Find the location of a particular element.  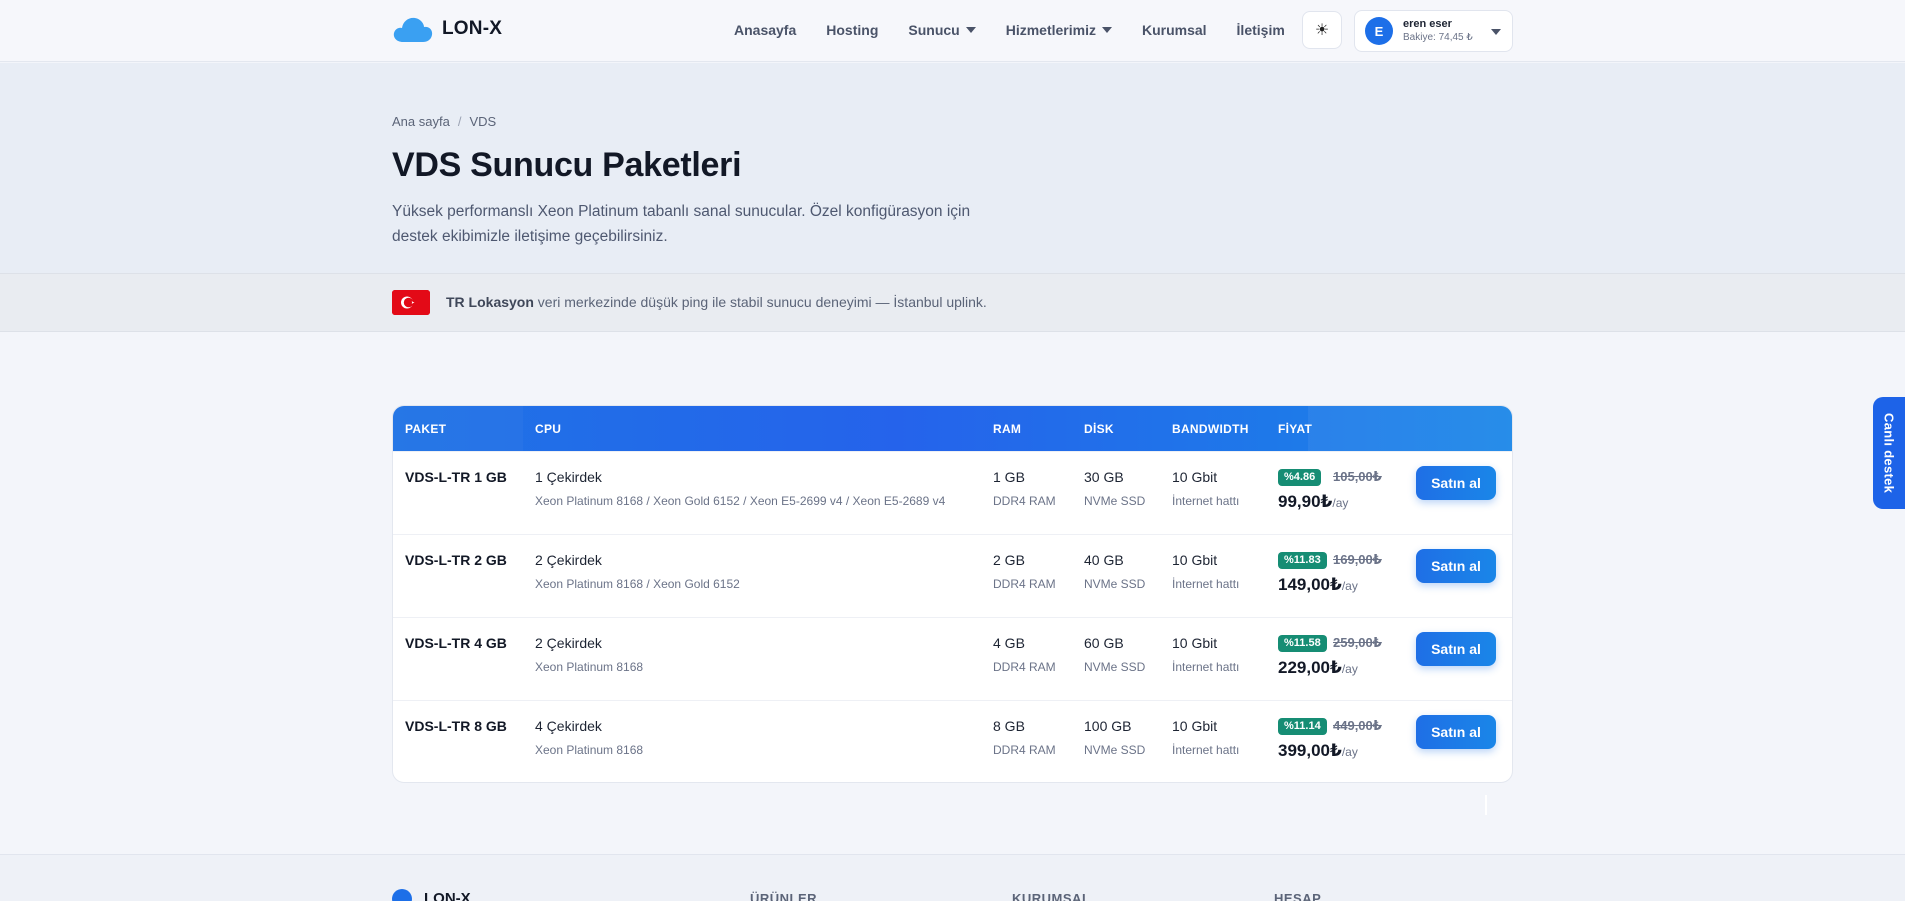

footer-brand: LON-X is located at coordinates (447, 895).